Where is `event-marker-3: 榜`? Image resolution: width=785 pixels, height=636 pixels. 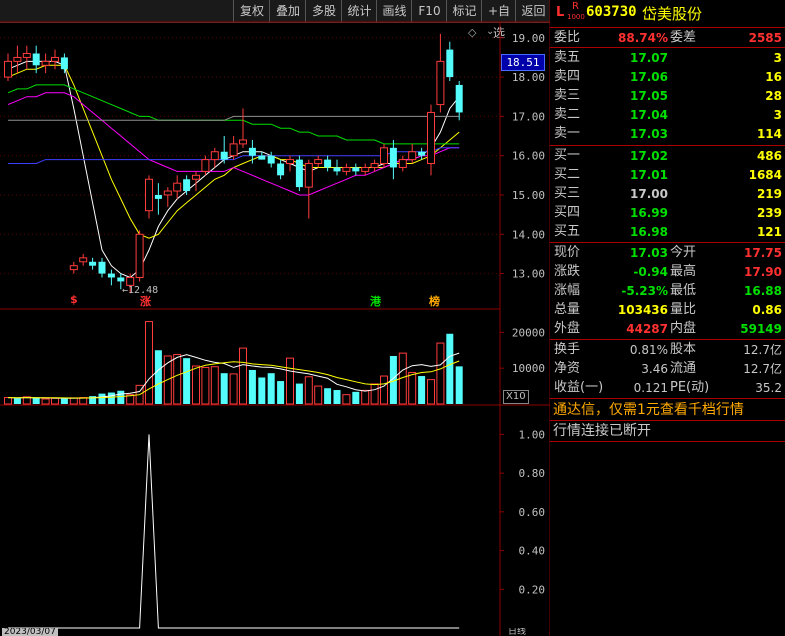
event-marker-3: 榜 is located at coordinates (434, 301).